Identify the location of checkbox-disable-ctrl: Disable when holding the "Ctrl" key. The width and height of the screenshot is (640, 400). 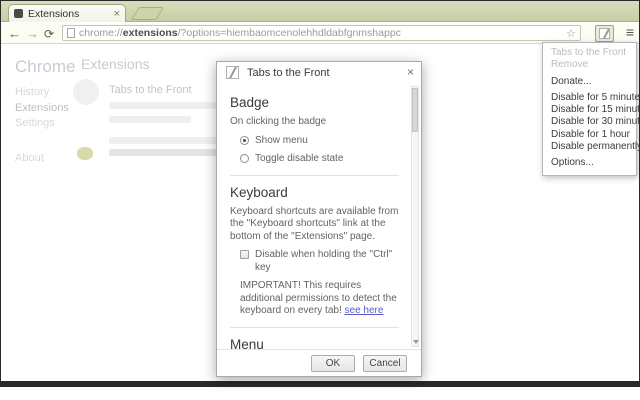
(319, 261).